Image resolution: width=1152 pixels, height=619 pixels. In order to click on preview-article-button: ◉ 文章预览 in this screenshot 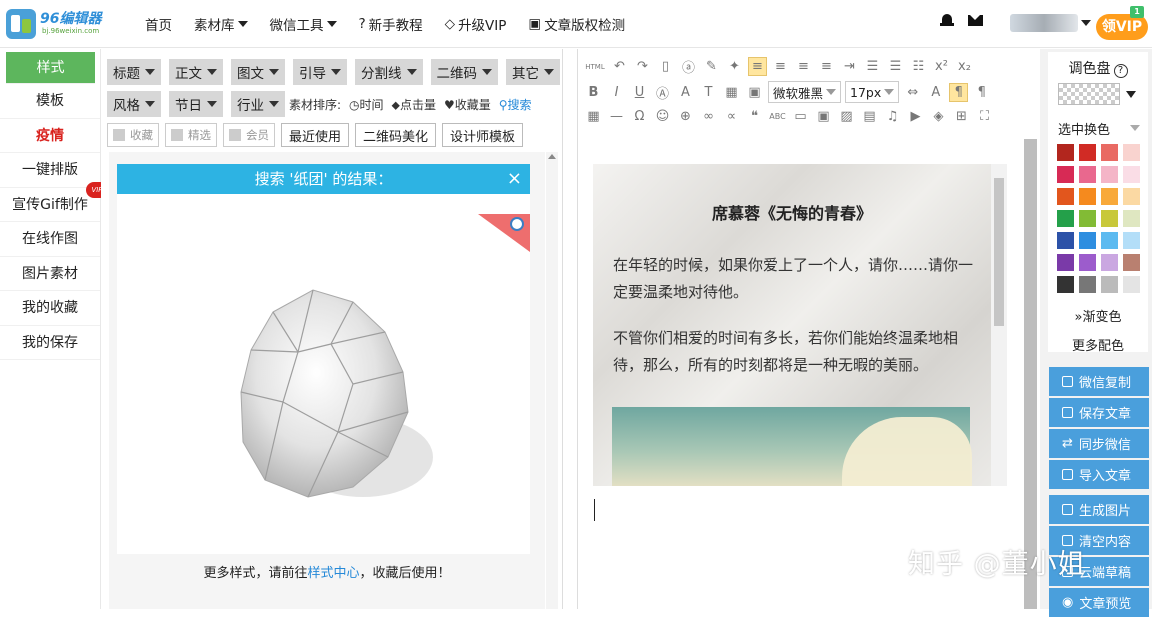, I will do `click(1099, 602)`.